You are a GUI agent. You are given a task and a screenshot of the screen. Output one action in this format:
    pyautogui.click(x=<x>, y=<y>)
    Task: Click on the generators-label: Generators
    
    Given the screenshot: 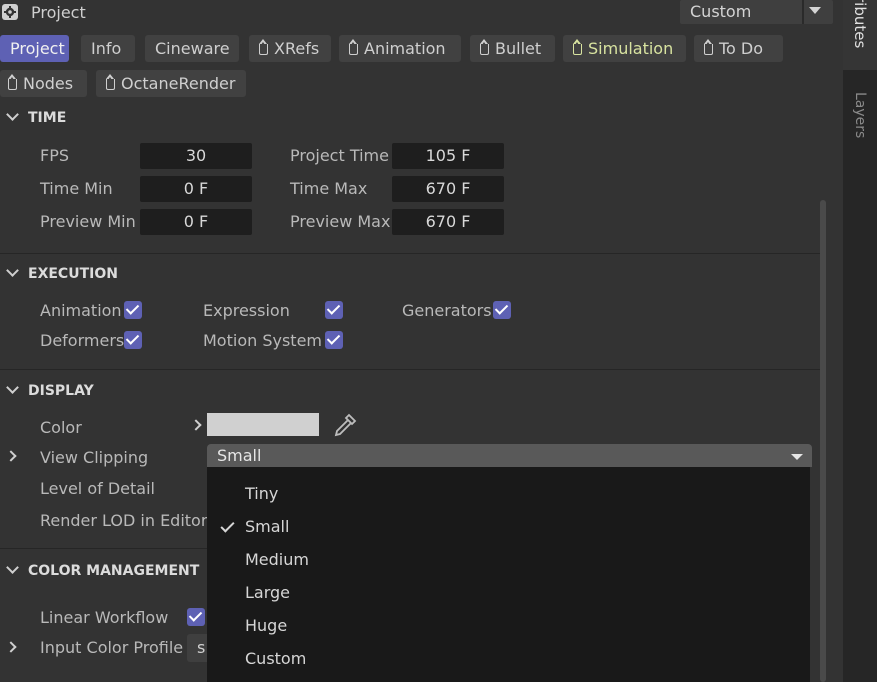 What is the action you would take?
    pyautogui.click(x=447, y=310)
    